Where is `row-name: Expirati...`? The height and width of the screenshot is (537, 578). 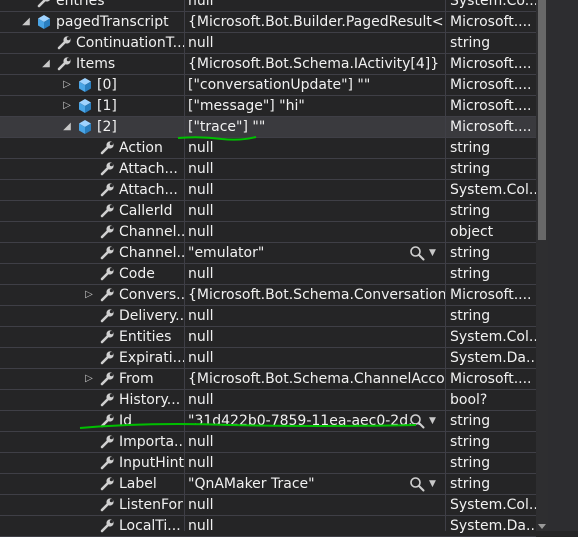
row-name: Expirati... is located at coordinates (151, 358).